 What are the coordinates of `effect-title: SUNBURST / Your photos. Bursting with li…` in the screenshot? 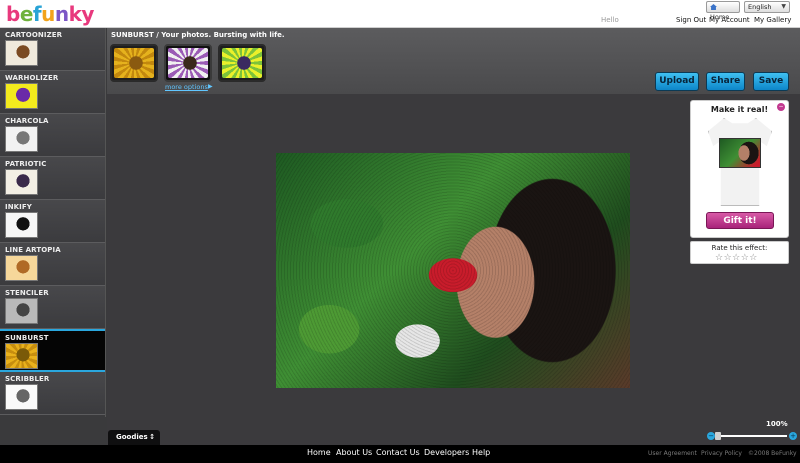 It's located at (198, 35).